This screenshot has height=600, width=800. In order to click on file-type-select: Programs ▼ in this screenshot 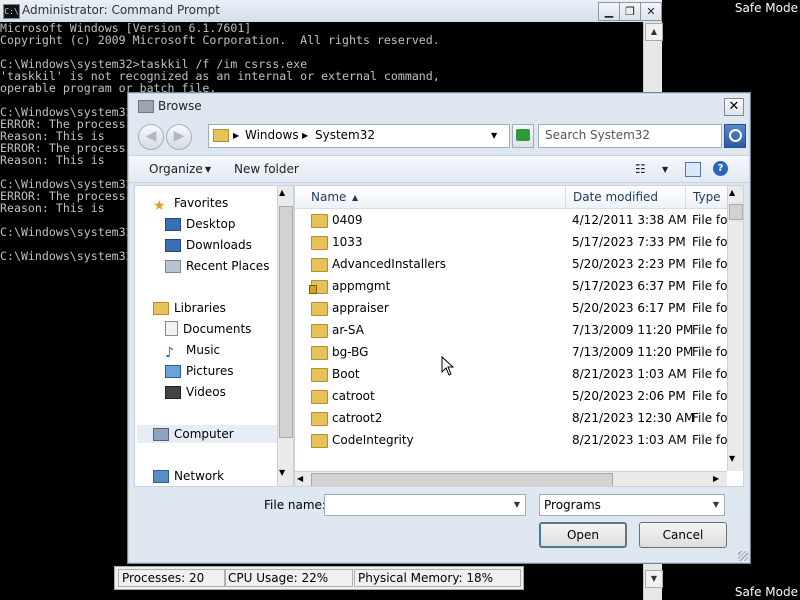, I will do `click(632, 505)`.